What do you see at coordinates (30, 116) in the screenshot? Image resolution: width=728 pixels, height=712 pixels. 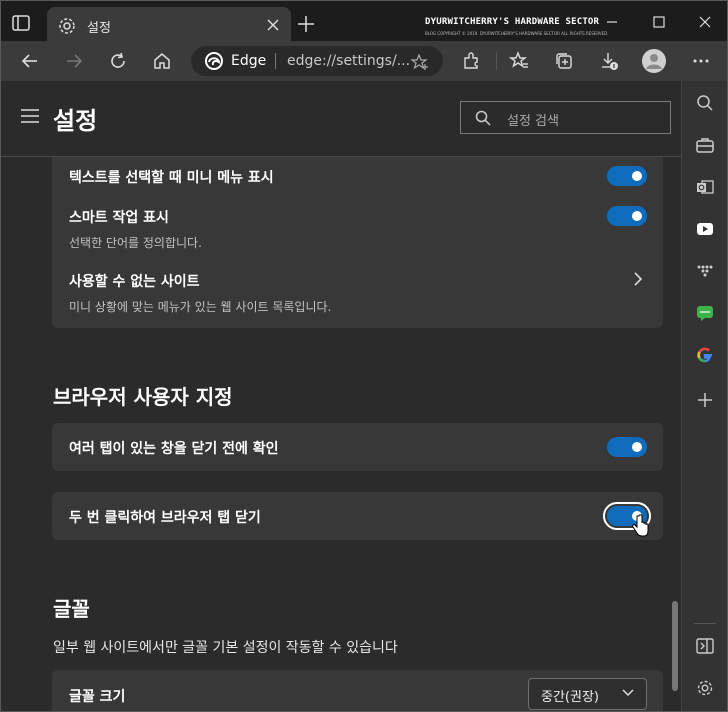 I see `hamburger-icon` at bounding box center [30, 116].